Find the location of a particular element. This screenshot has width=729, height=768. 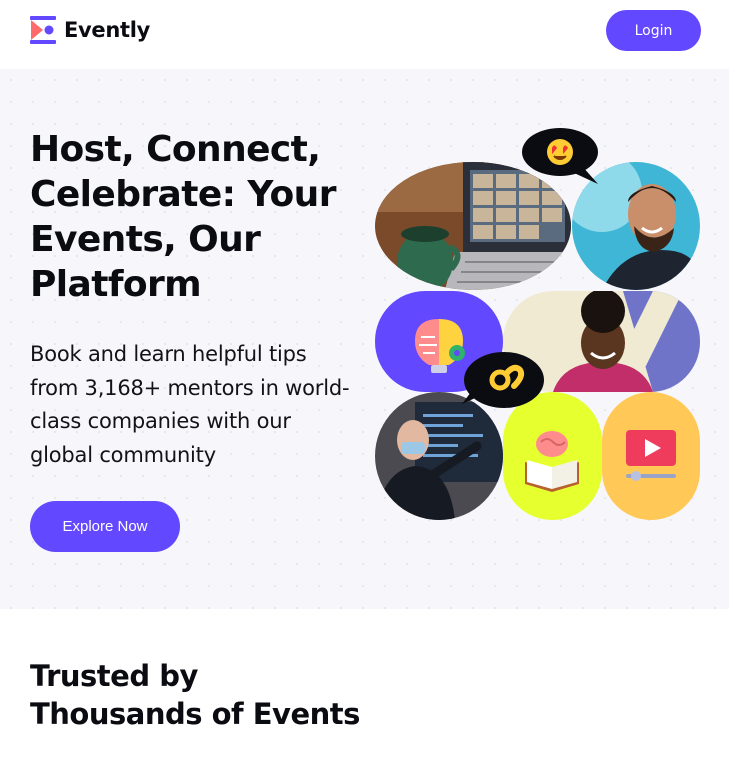

trusted-title: Trusted by Thousands of Events is located at coordinates (195, 695).